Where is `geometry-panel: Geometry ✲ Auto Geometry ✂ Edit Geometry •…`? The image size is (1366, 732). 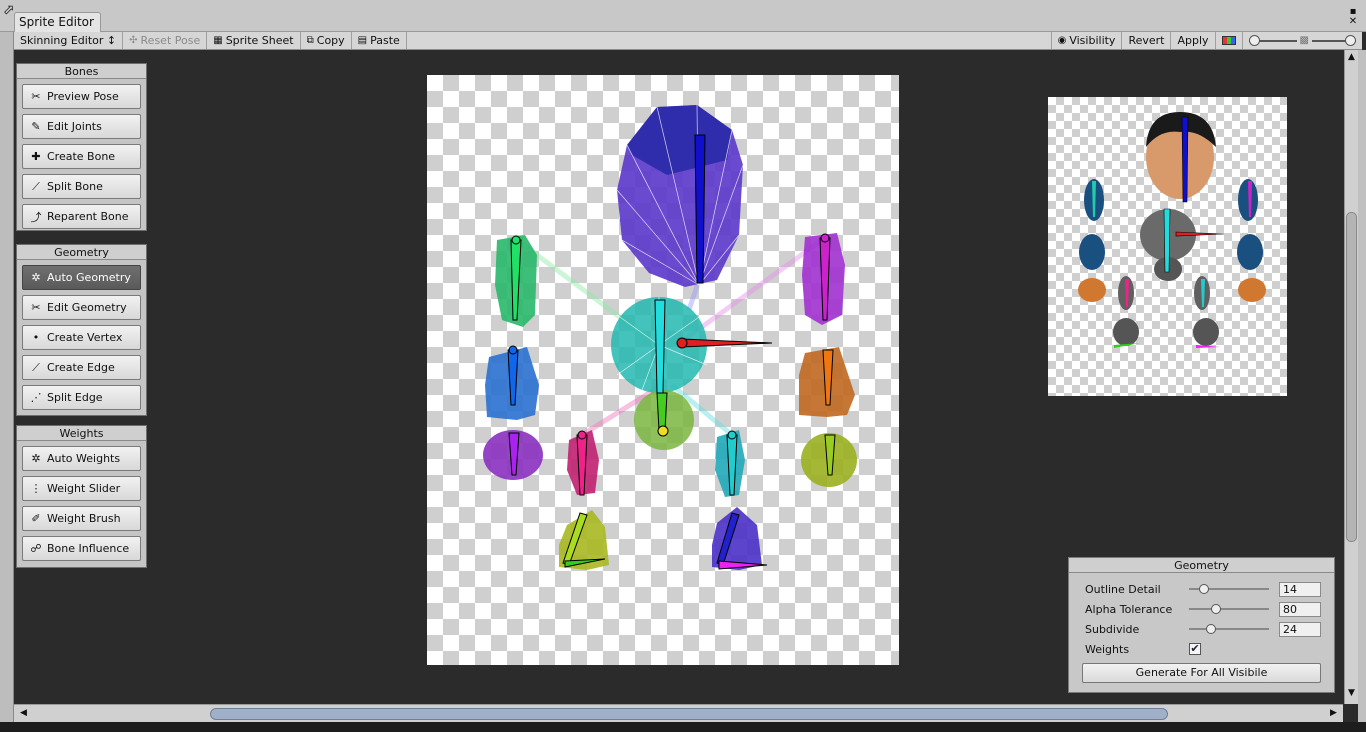
geometry-panel: Geometry ✲ Auto Geometry ✂ Edit Geometry •… is located at coordinates (81, 330).